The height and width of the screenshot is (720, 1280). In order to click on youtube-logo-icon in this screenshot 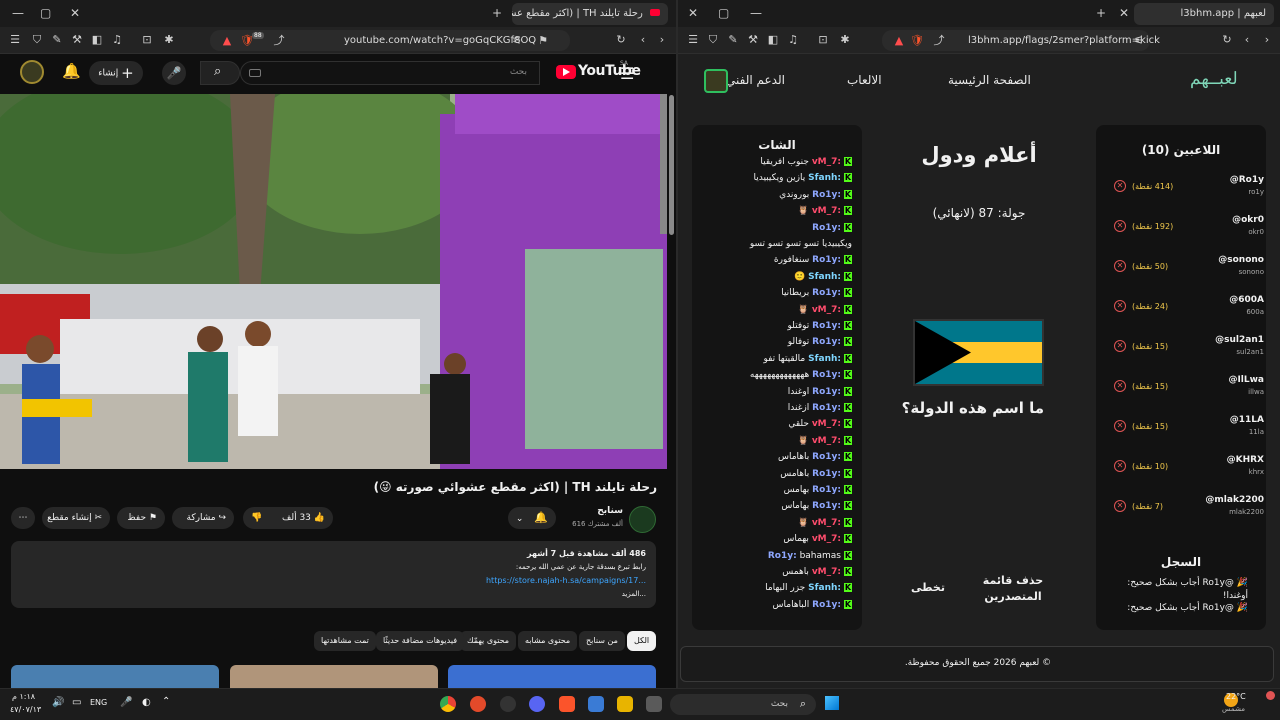, I will do `click(566, 72)`.